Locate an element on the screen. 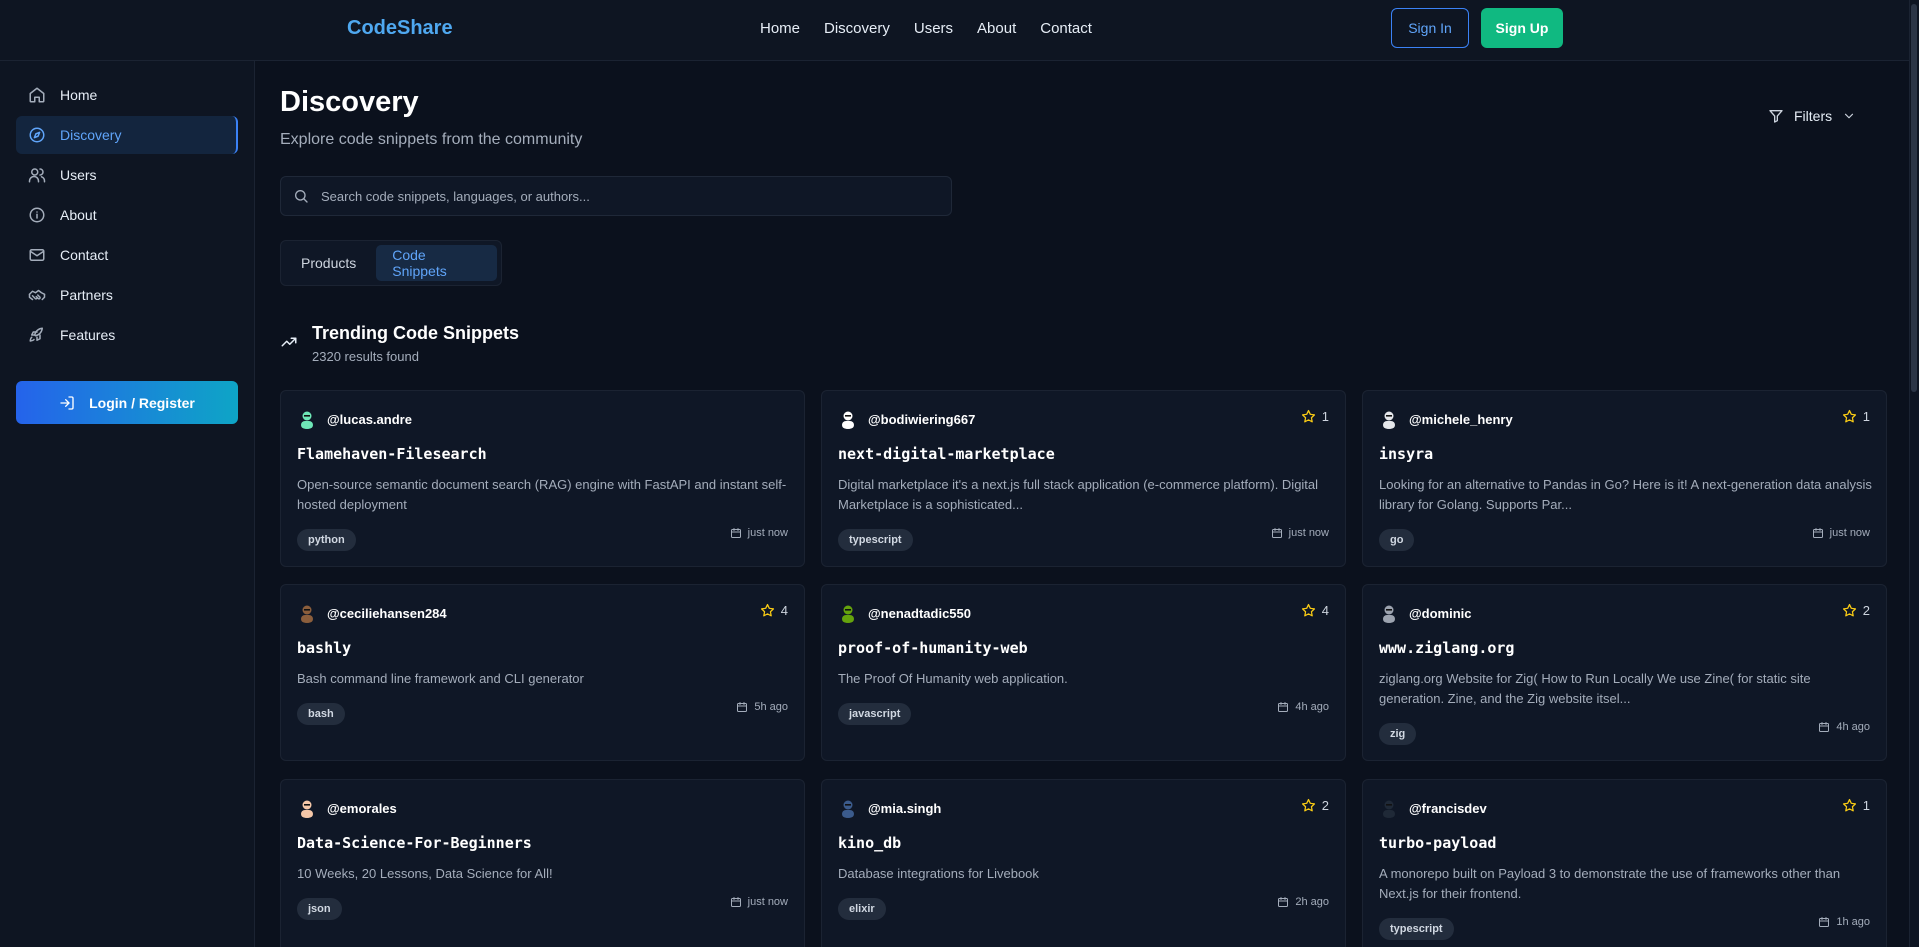 The image size is (1919, 947). login-icon is located at coordinates (67, 402).